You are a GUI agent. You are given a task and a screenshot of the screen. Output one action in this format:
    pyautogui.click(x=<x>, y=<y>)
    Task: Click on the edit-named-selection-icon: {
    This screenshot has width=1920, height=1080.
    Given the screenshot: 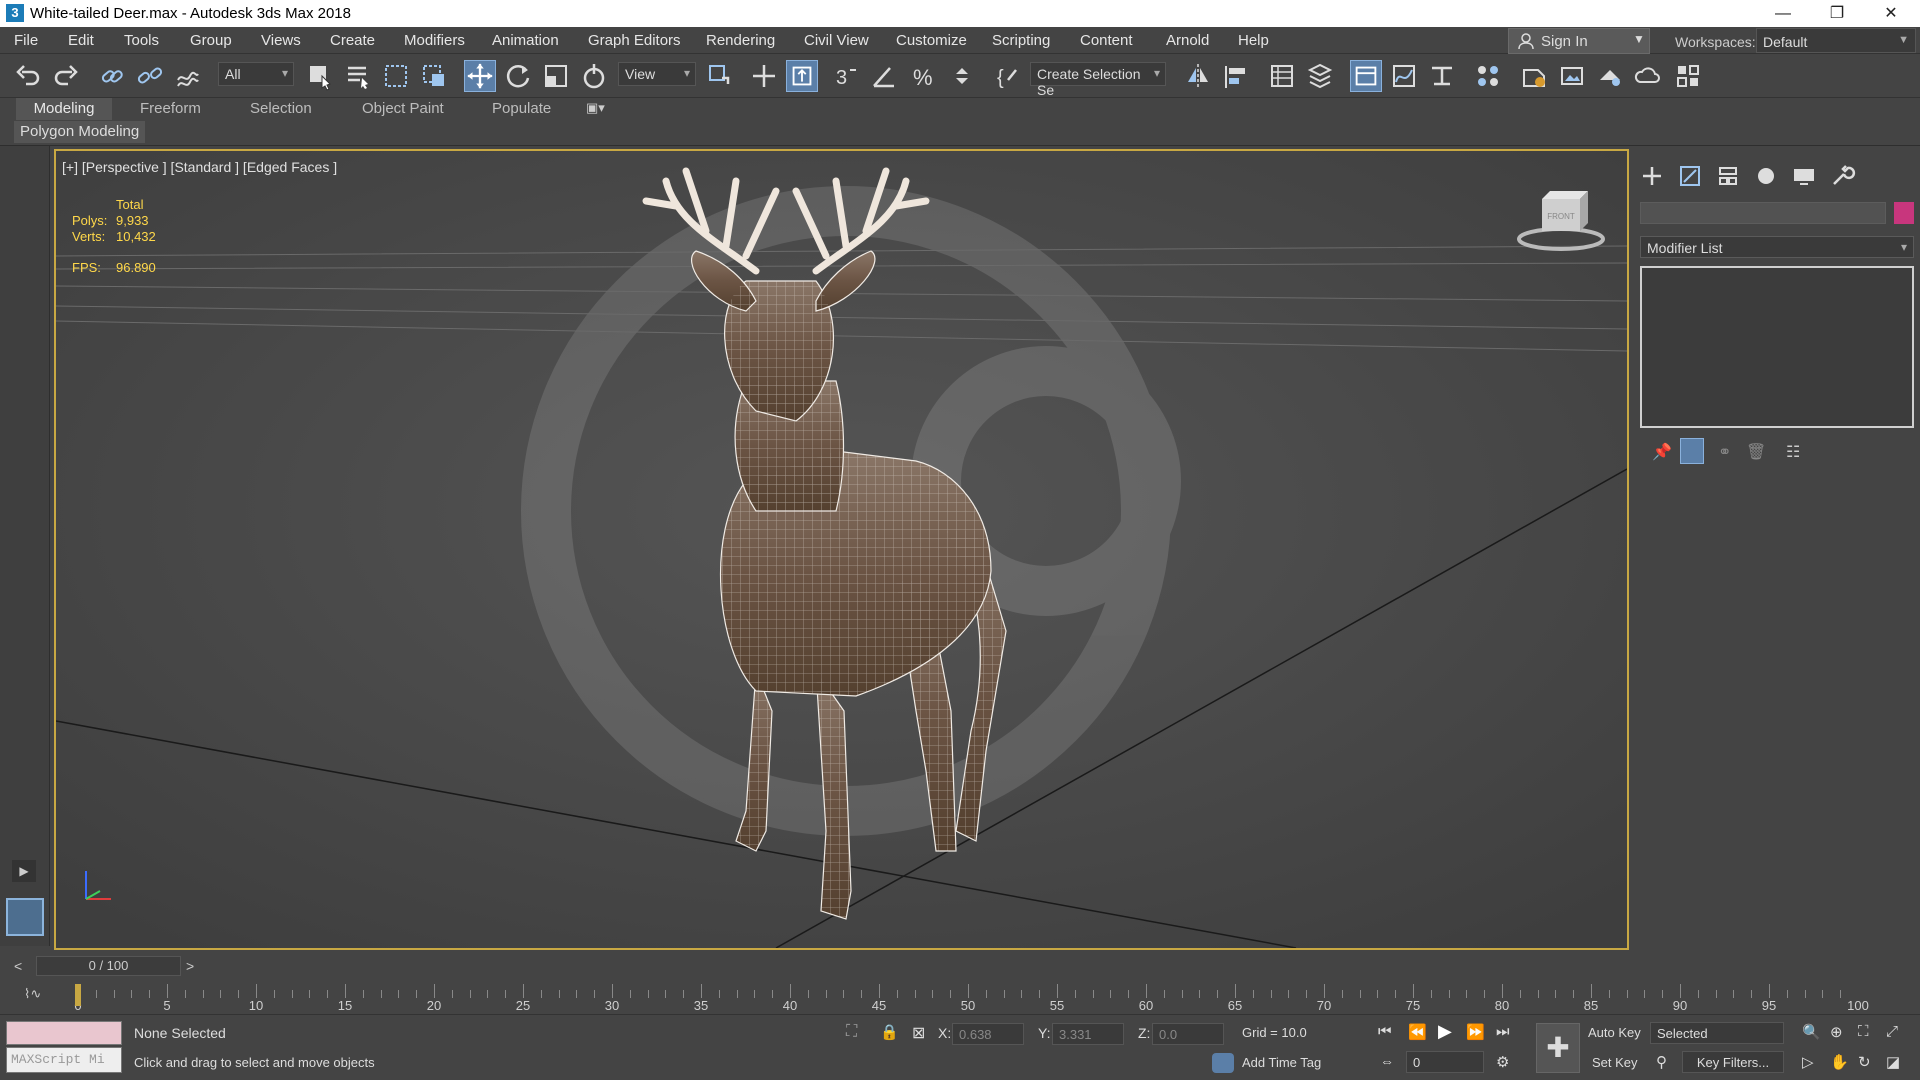 What is the action you would take?
    pyautogui.click(x=1008, y=76)
    